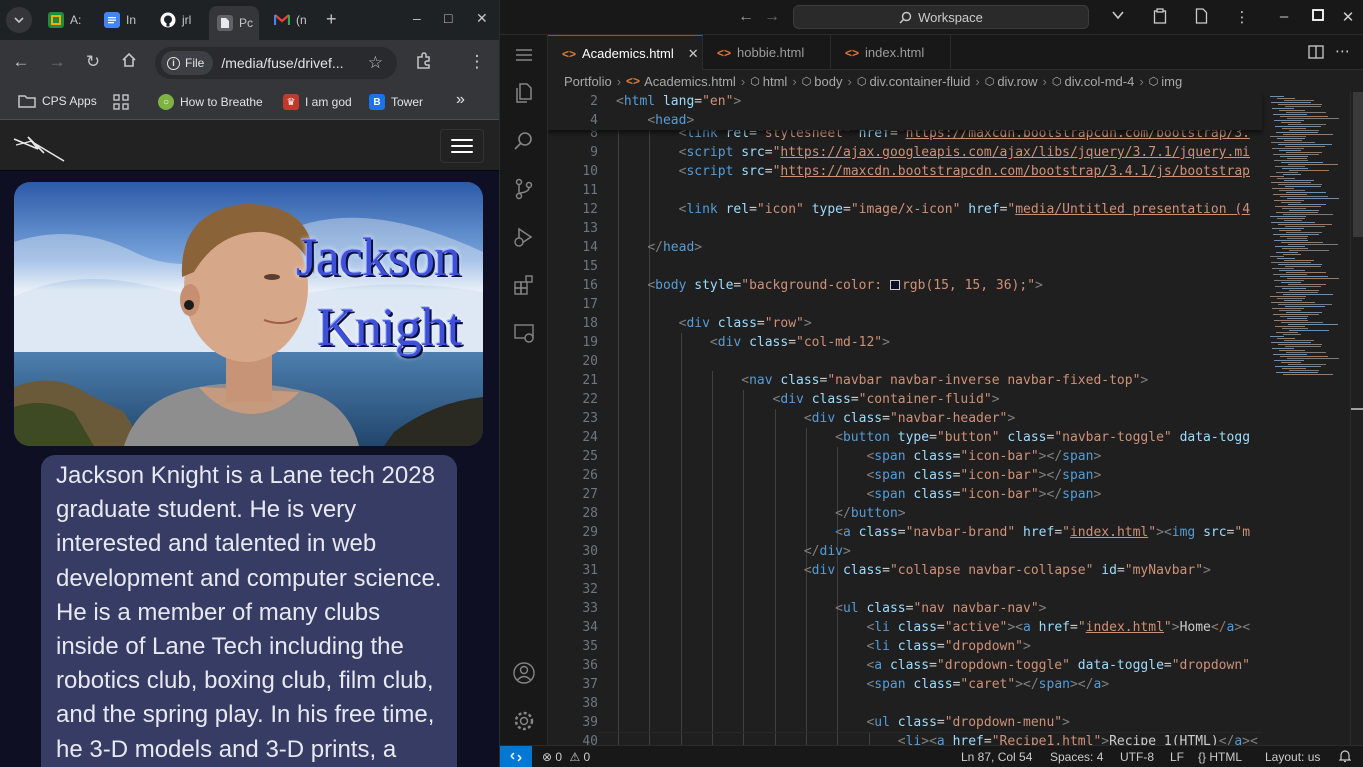  Describe the element at coordinates (939, 247) in the screenshot. I see `code-line: </head>` at that location.